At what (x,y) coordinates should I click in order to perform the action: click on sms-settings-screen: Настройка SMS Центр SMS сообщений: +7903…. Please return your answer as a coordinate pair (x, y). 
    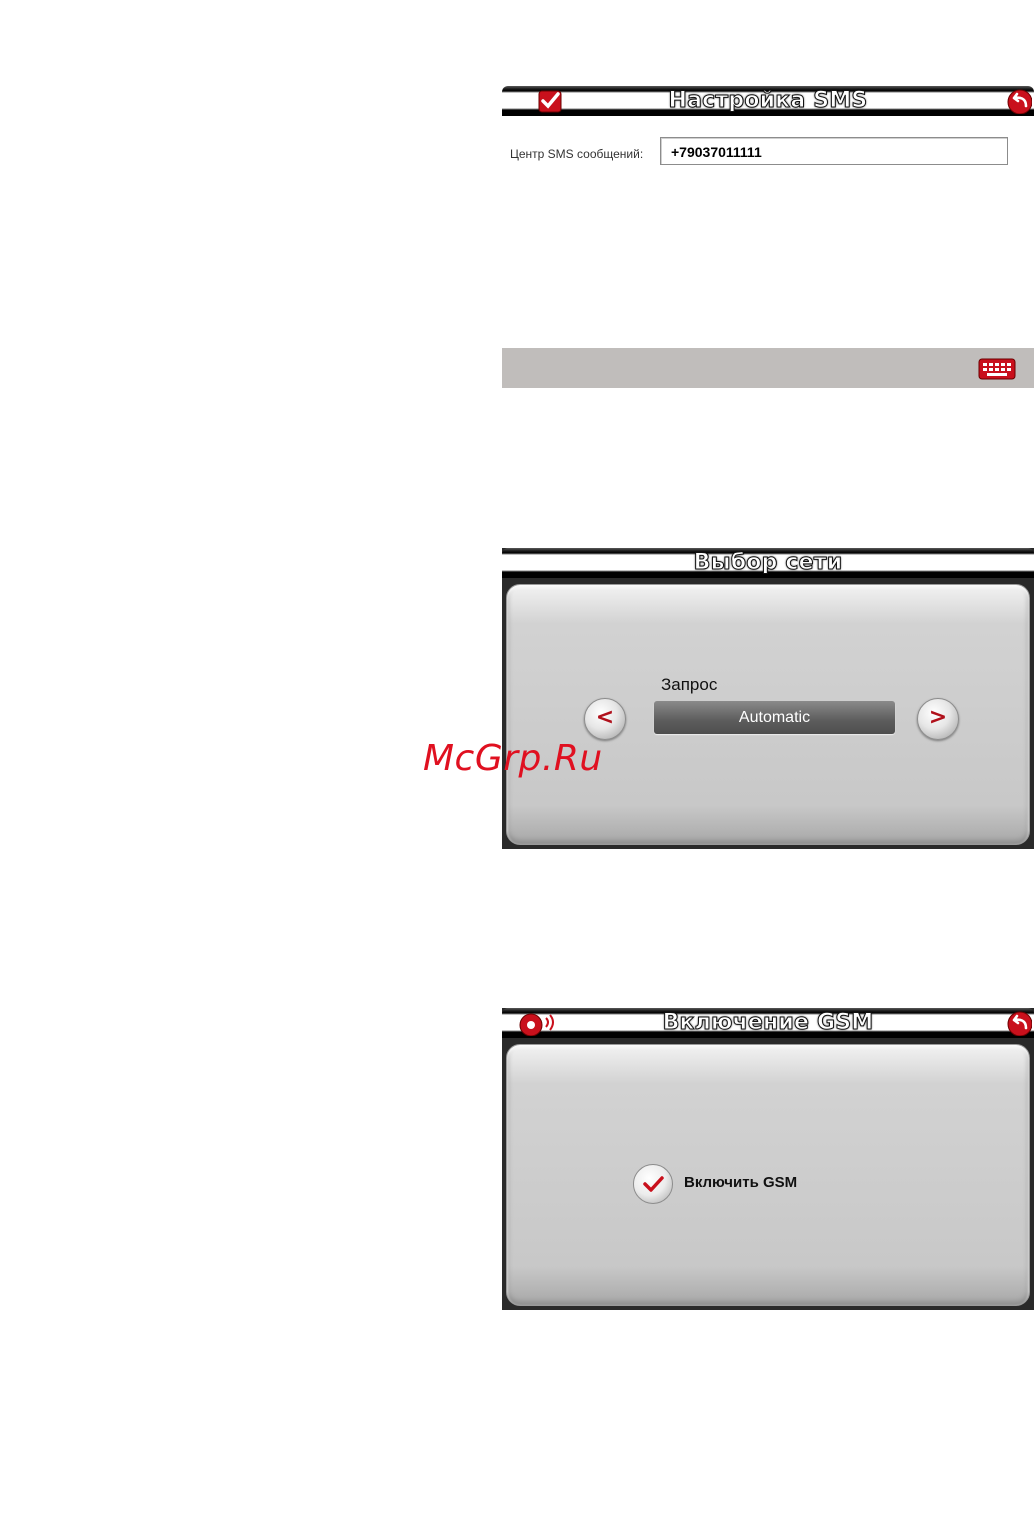
    Looking at the image, I should click on (768, 237).